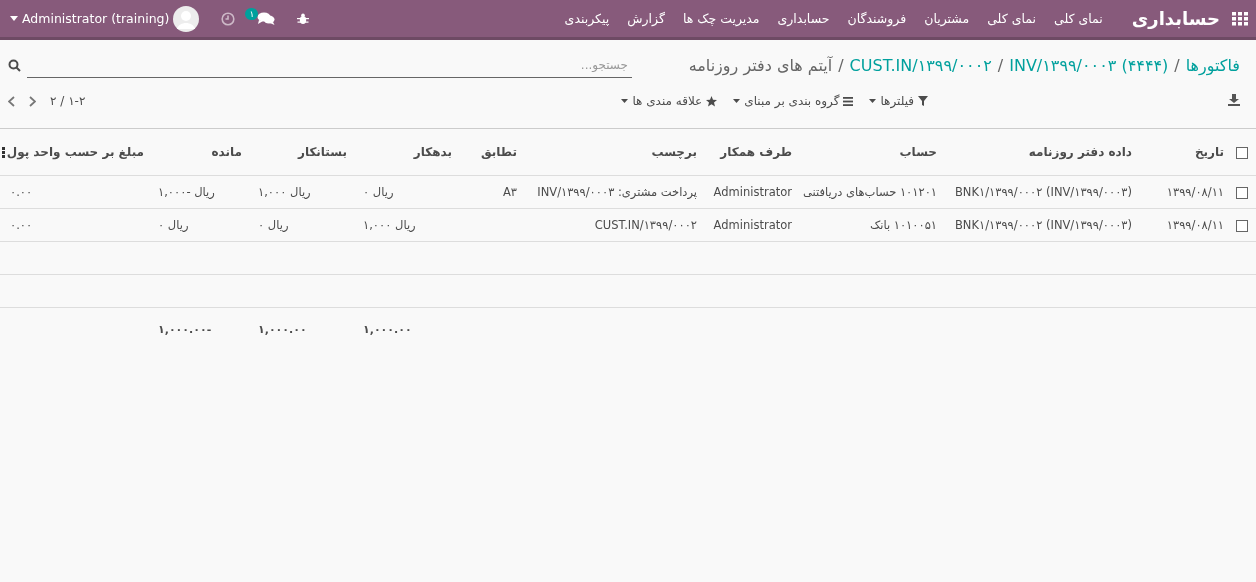 Image resolution: width=1256 pixels, height=582 pixels. I want to click on column-header: داده دفتر روزنامه, so click(1080, 152).